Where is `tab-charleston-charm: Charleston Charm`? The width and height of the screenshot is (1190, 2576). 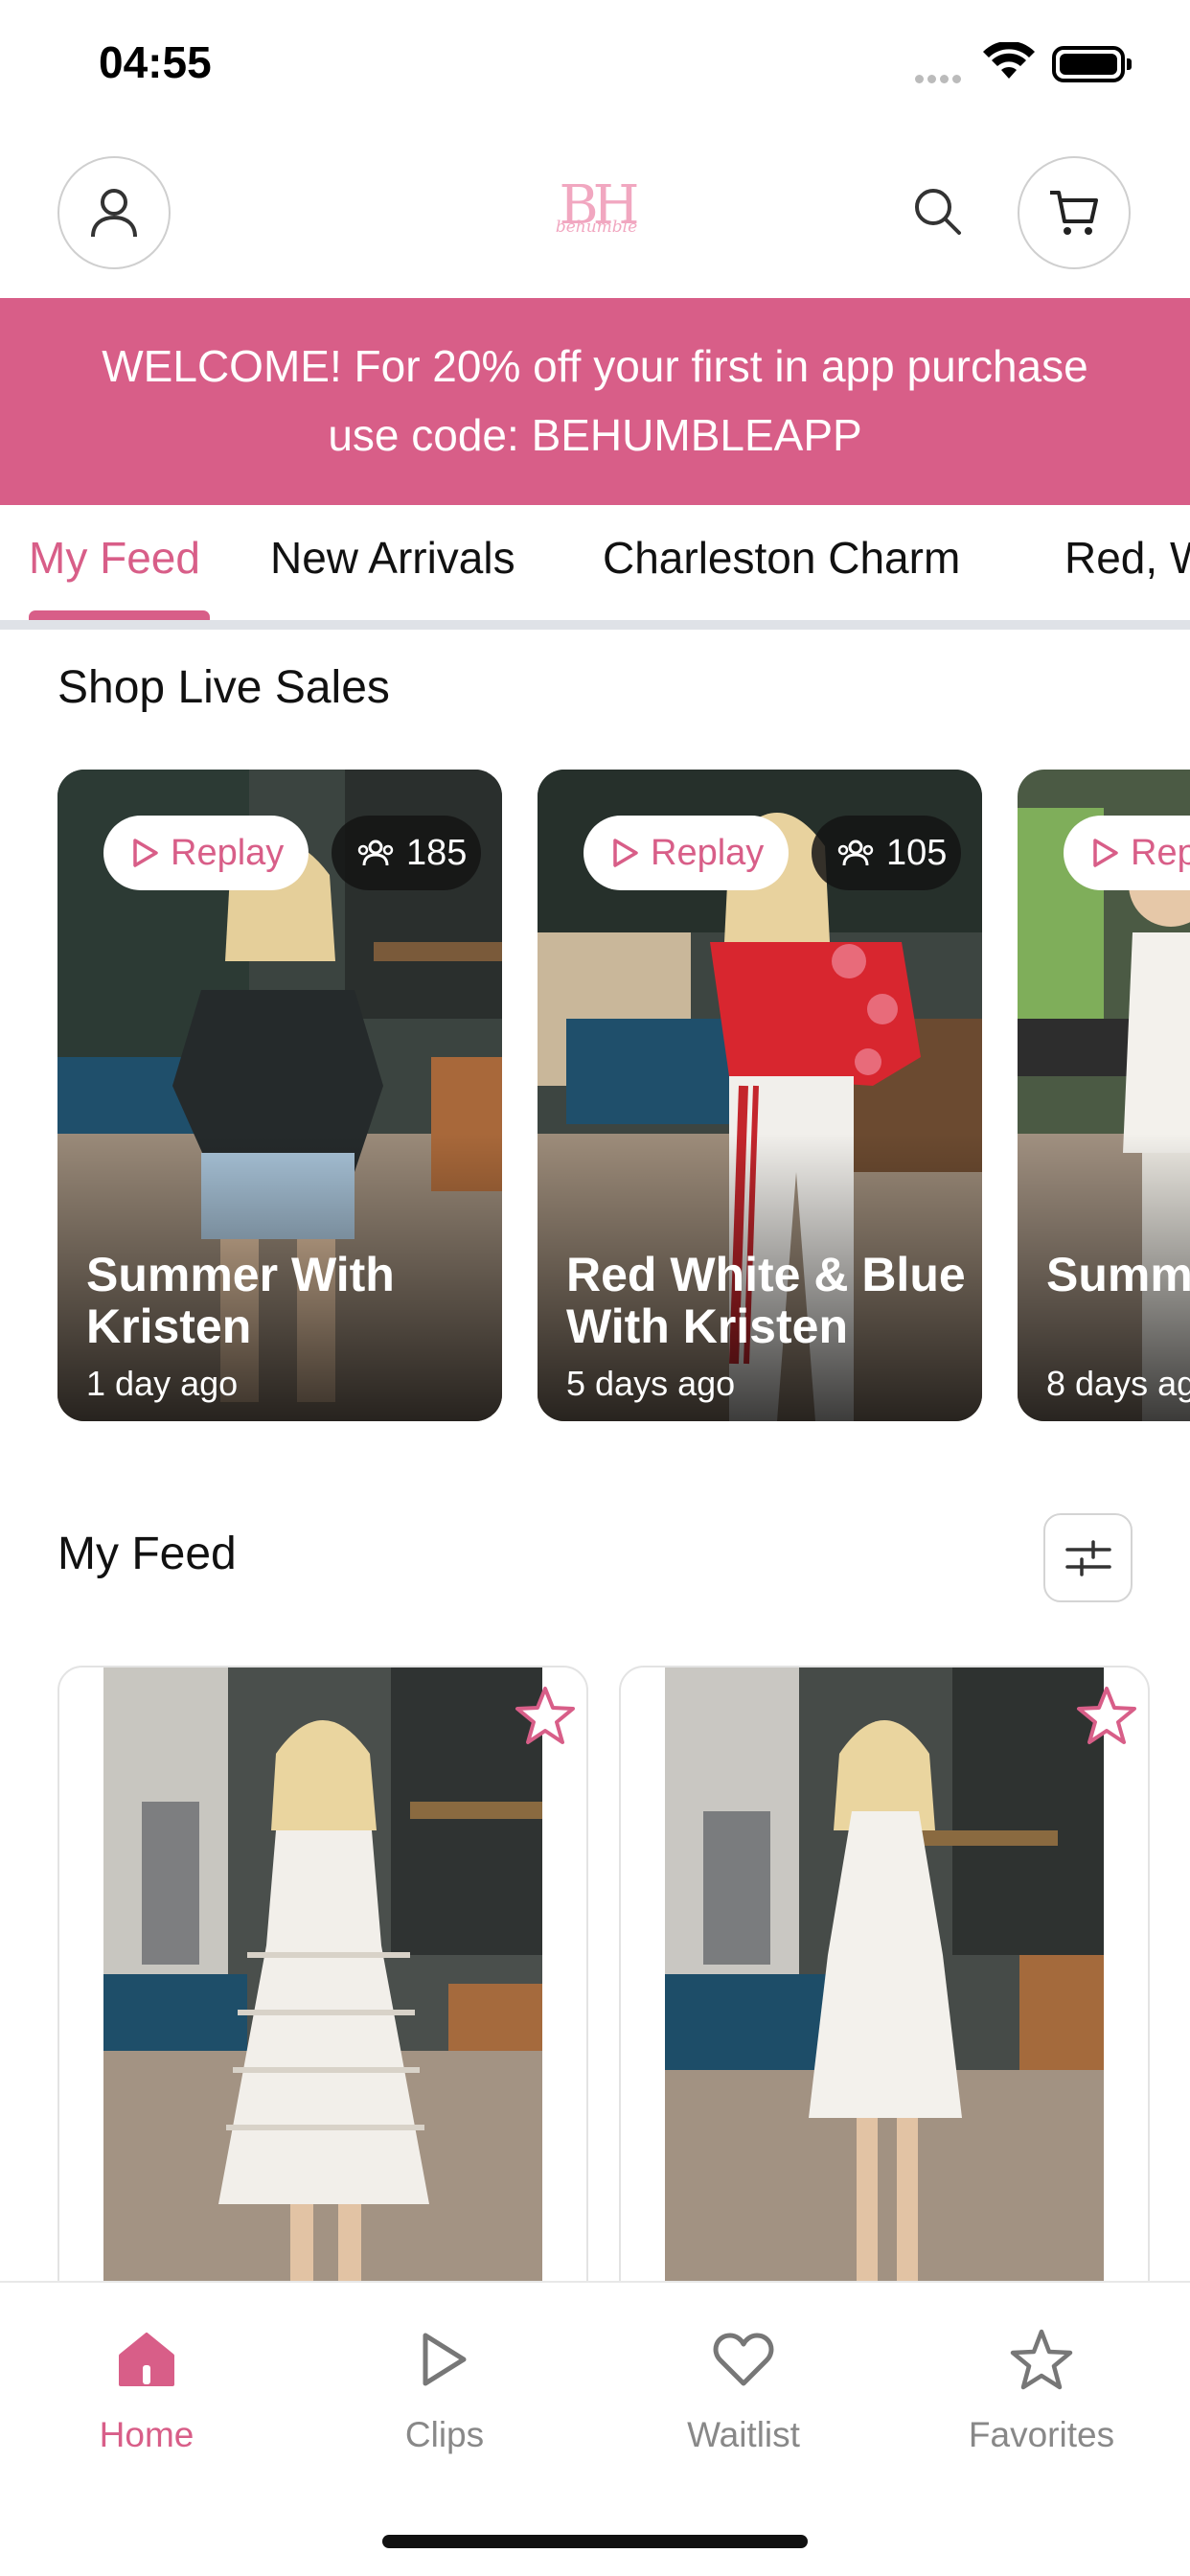 tab-charleston-charm: Charleston Charm is located at coordinates (781, 558).